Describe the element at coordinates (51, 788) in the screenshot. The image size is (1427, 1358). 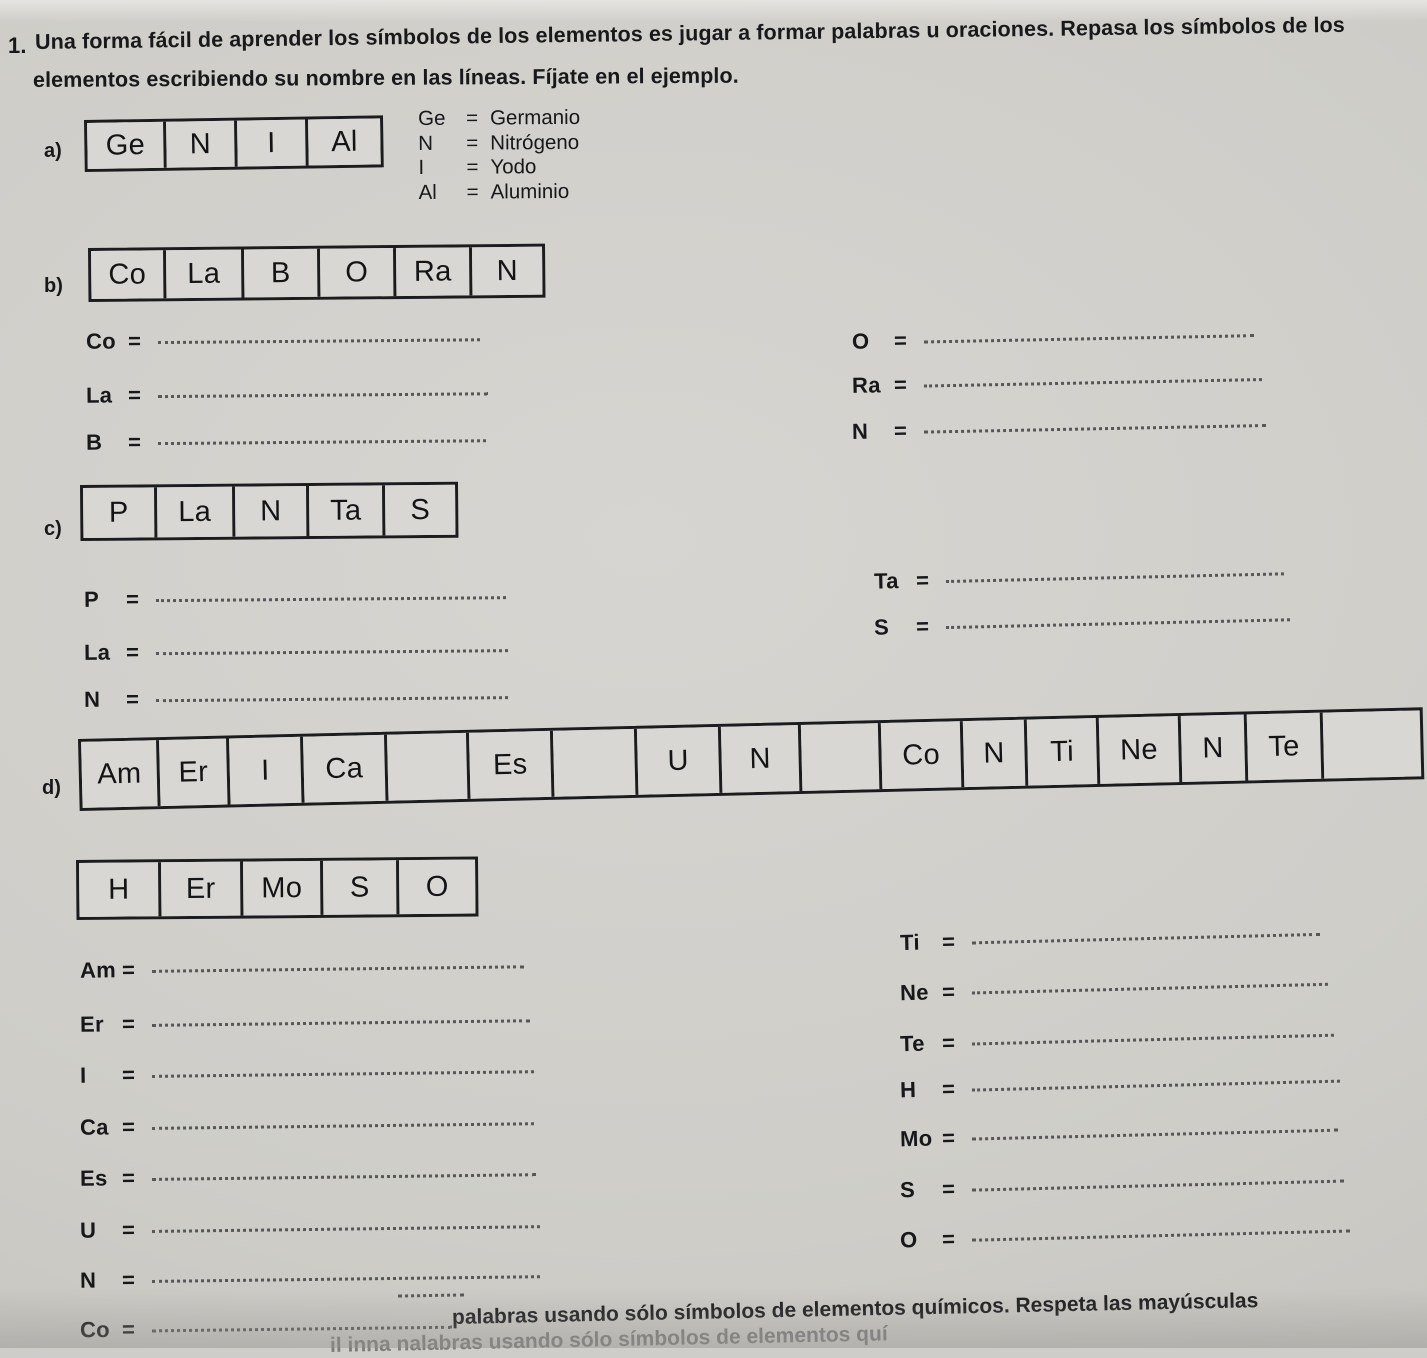
I see `section-letter-d: d)` at that location.